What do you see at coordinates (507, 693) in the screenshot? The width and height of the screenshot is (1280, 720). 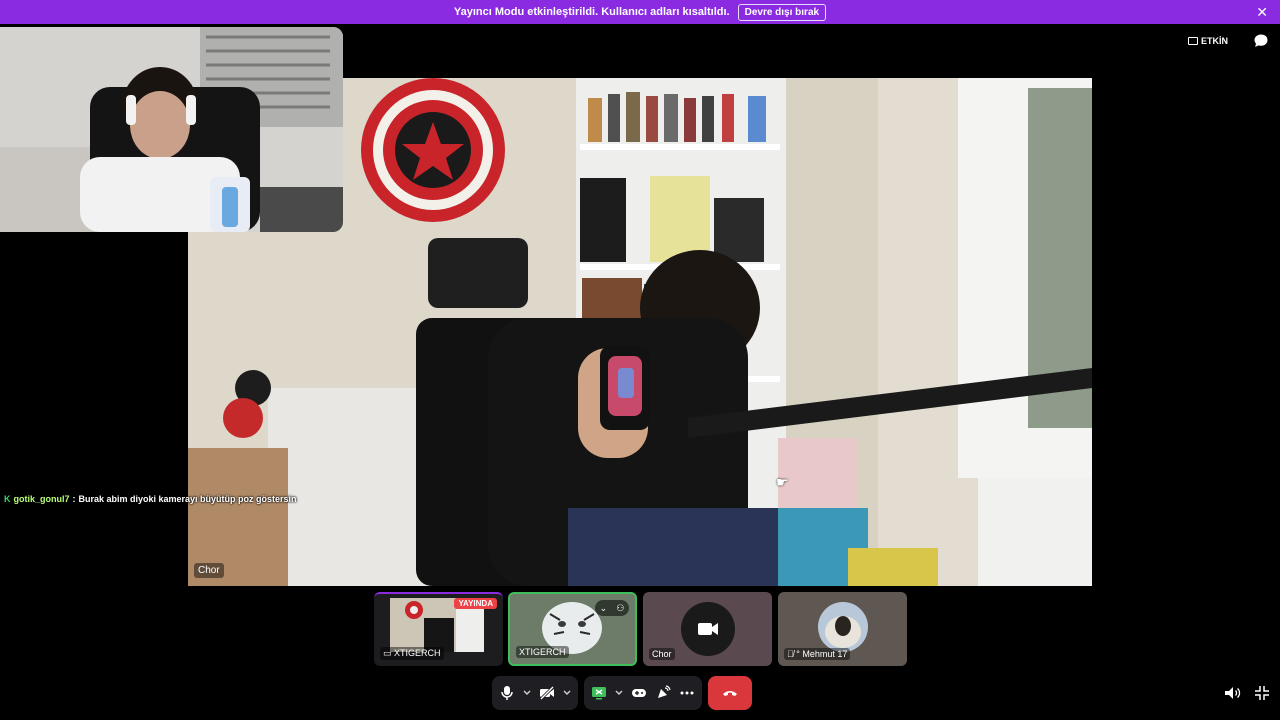 I see `microphone-icon` at bounding box center [507, 693].